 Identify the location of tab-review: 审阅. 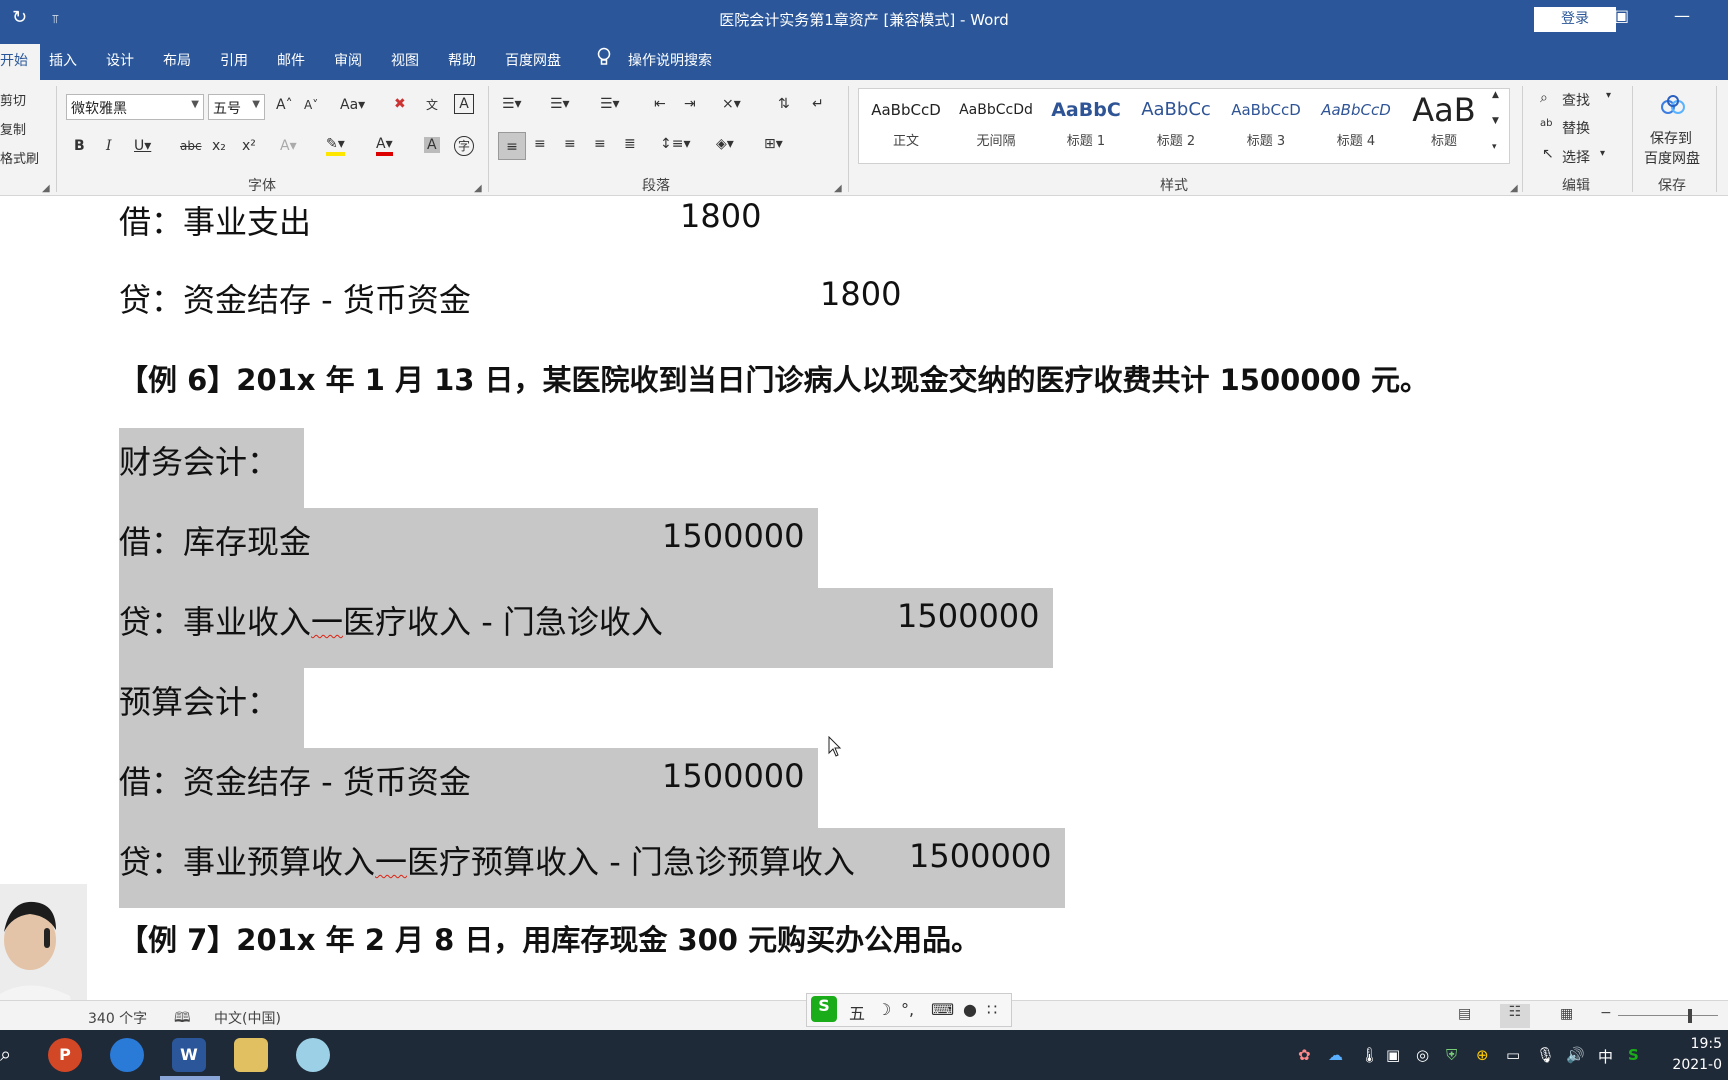
(348, 60).